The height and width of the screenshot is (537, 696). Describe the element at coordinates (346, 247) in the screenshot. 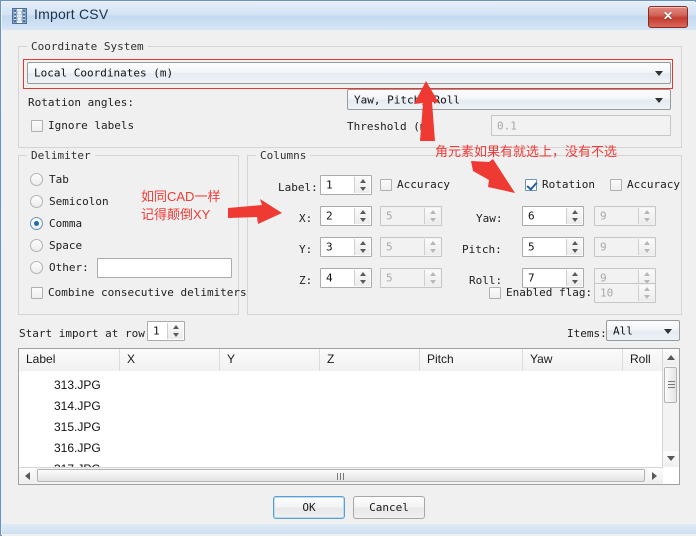

I see `y-column-spinner: 3` at that location.